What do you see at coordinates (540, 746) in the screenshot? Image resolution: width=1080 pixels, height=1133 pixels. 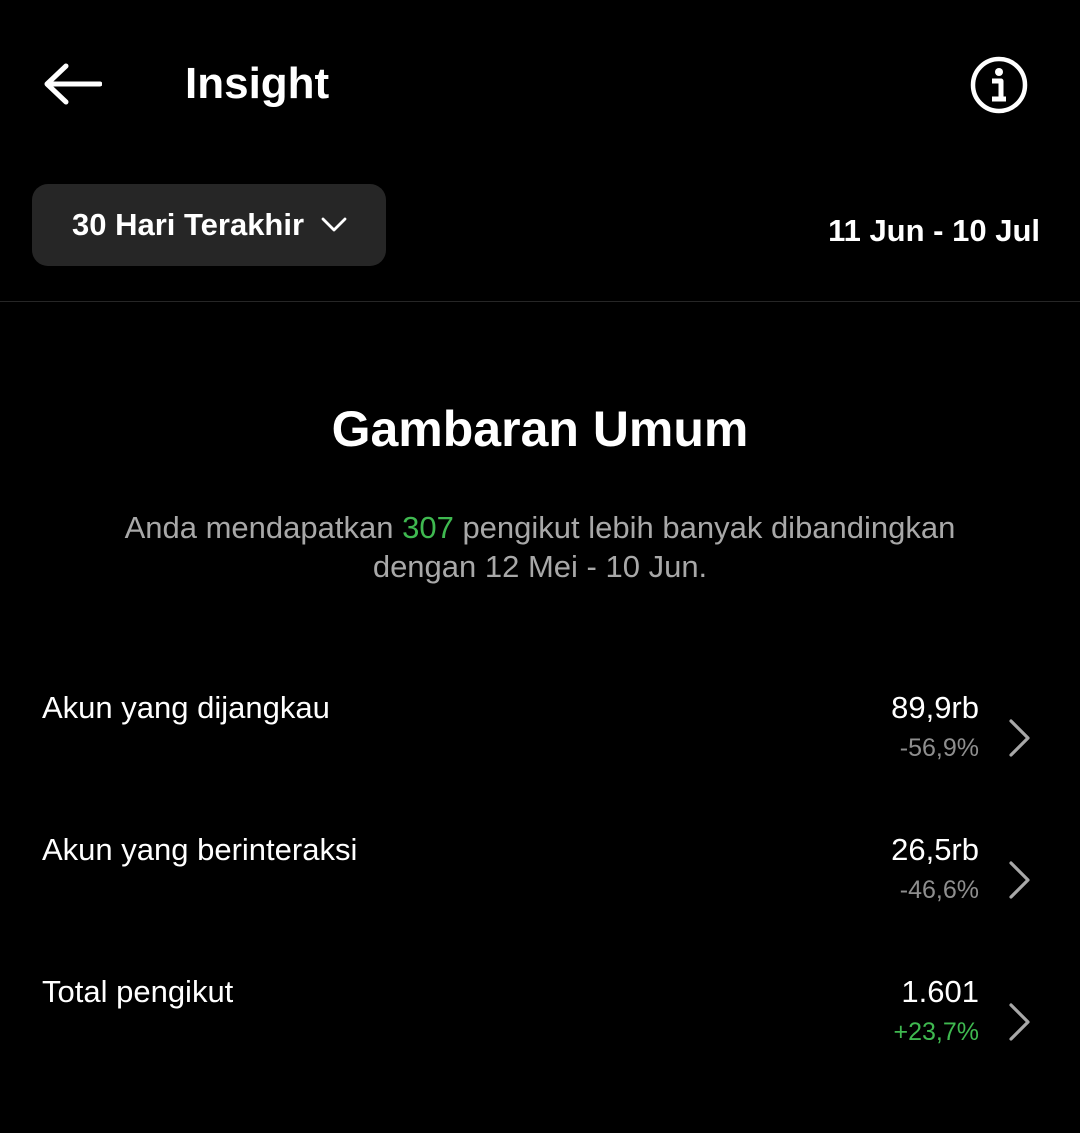 I see `metric-row-accounts-reached: Akun yang dijangkau 89,9rb -56,9%` at bounding box center [540, 746].